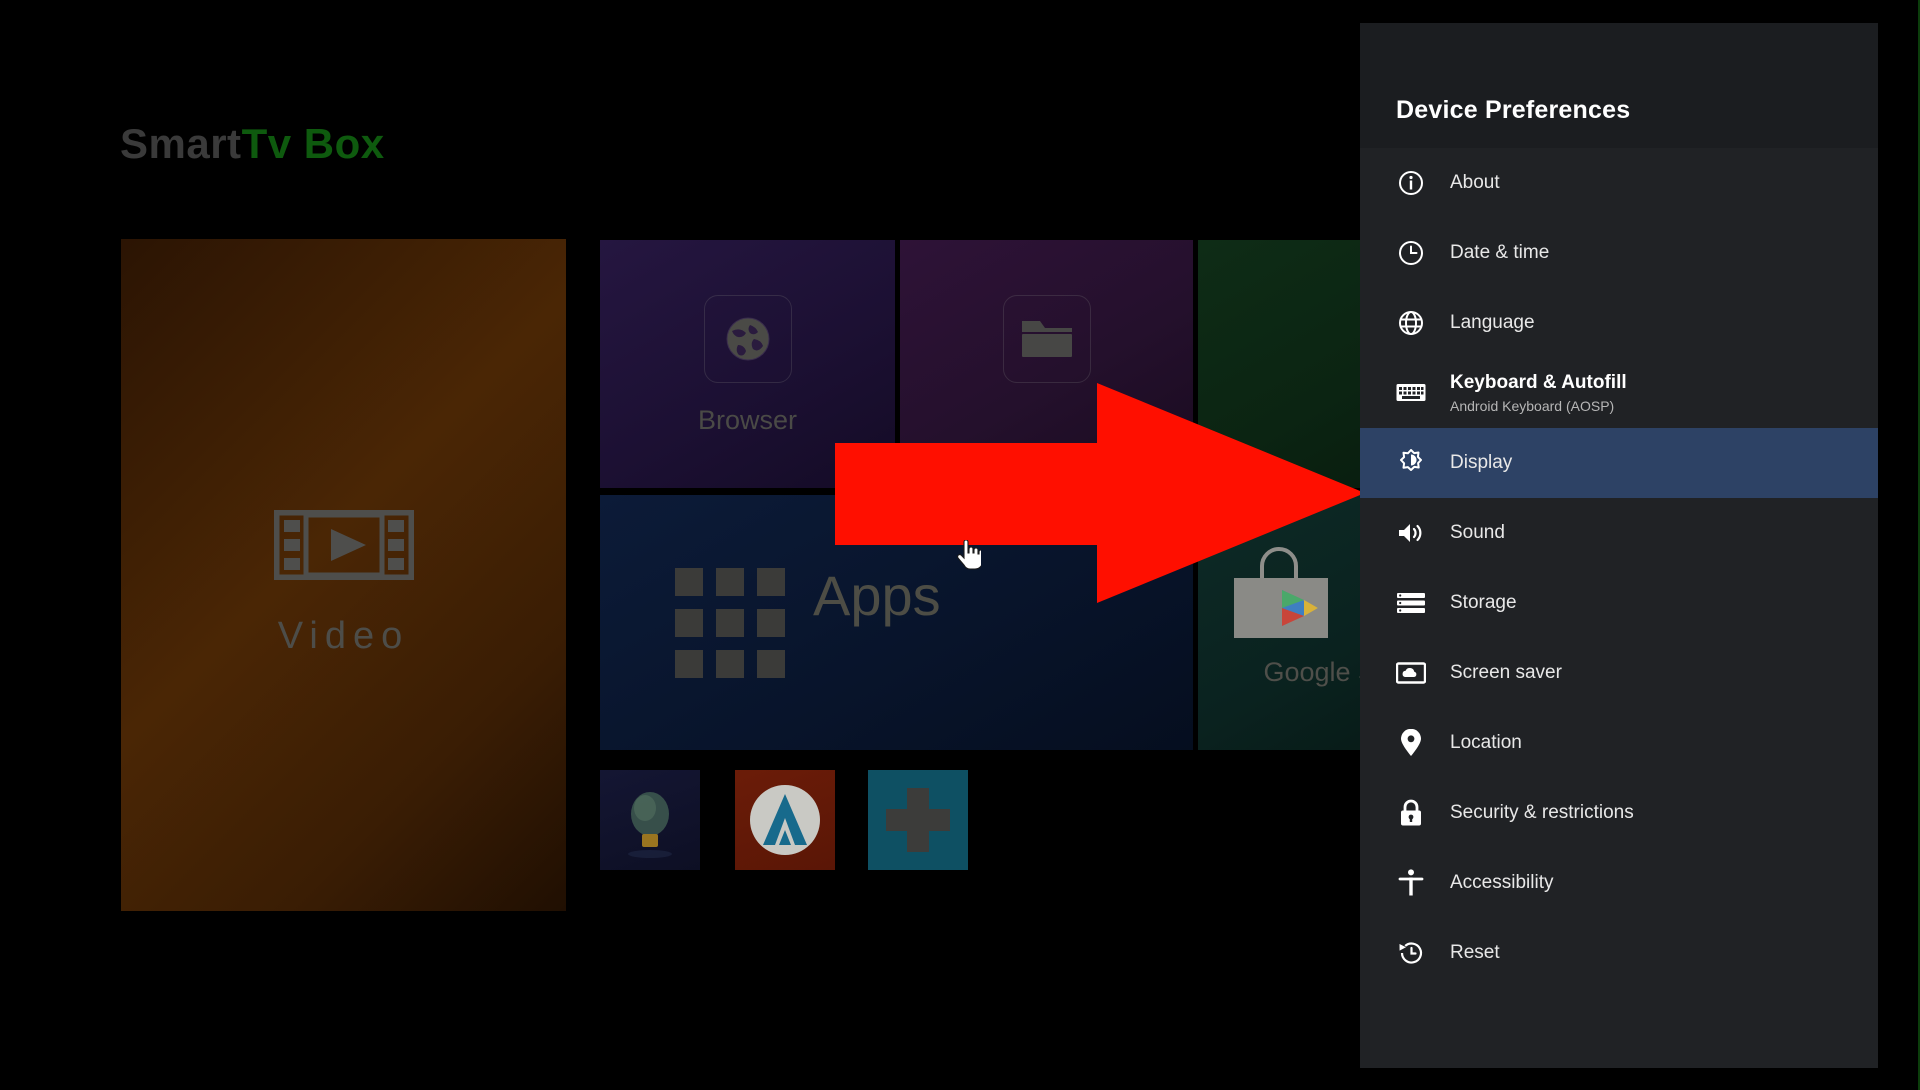  What do you see at coordinates (1619, 183) in the screenshot?
I see `sidebar-item-about: About` at bounding box center [1619, 183].